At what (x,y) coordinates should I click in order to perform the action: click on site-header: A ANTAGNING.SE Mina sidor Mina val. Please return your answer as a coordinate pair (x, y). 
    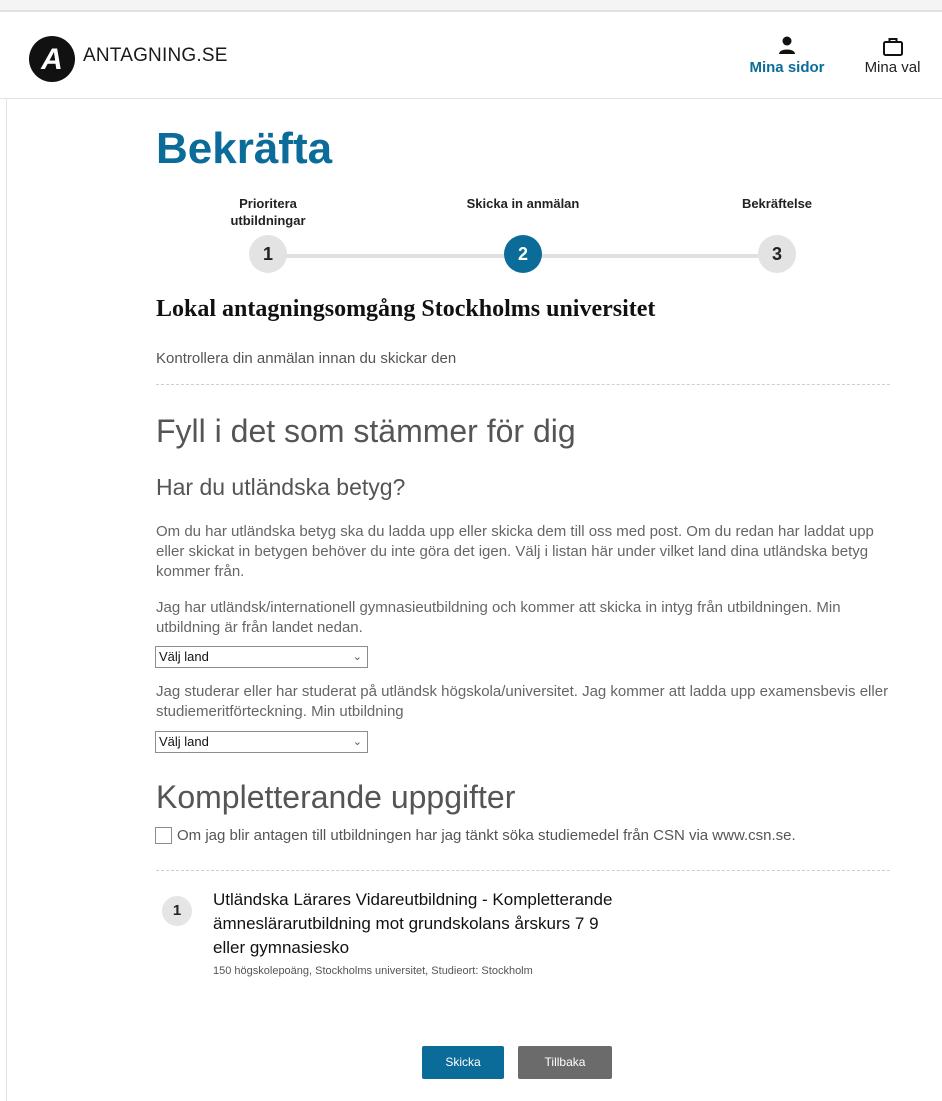
    Looking at the image, I should click on (471, 55).